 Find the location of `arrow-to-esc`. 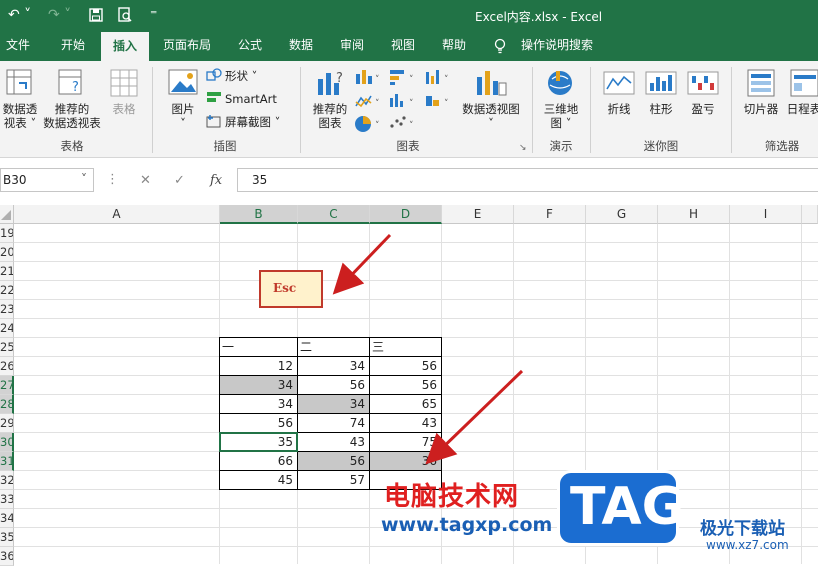

arrow-to-esc is located at coordinates (362, 264).